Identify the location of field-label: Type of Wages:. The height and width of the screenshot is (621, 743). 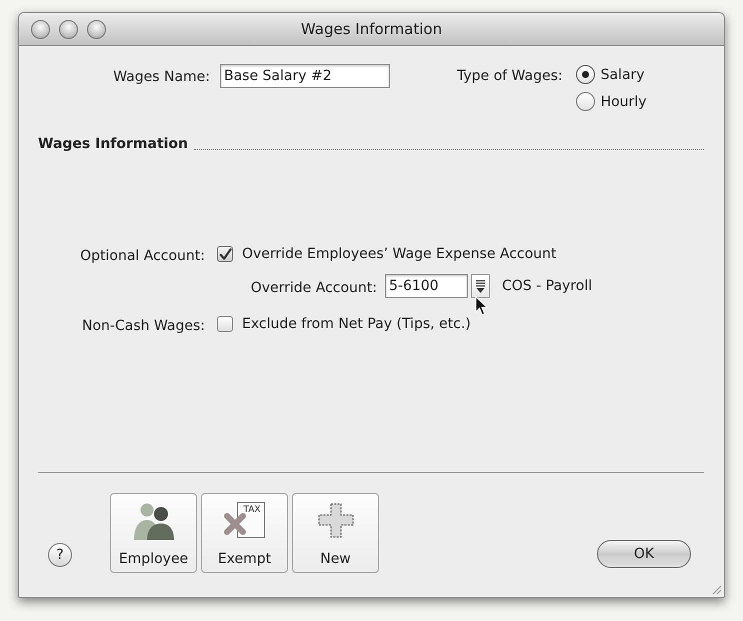
(510, 76).